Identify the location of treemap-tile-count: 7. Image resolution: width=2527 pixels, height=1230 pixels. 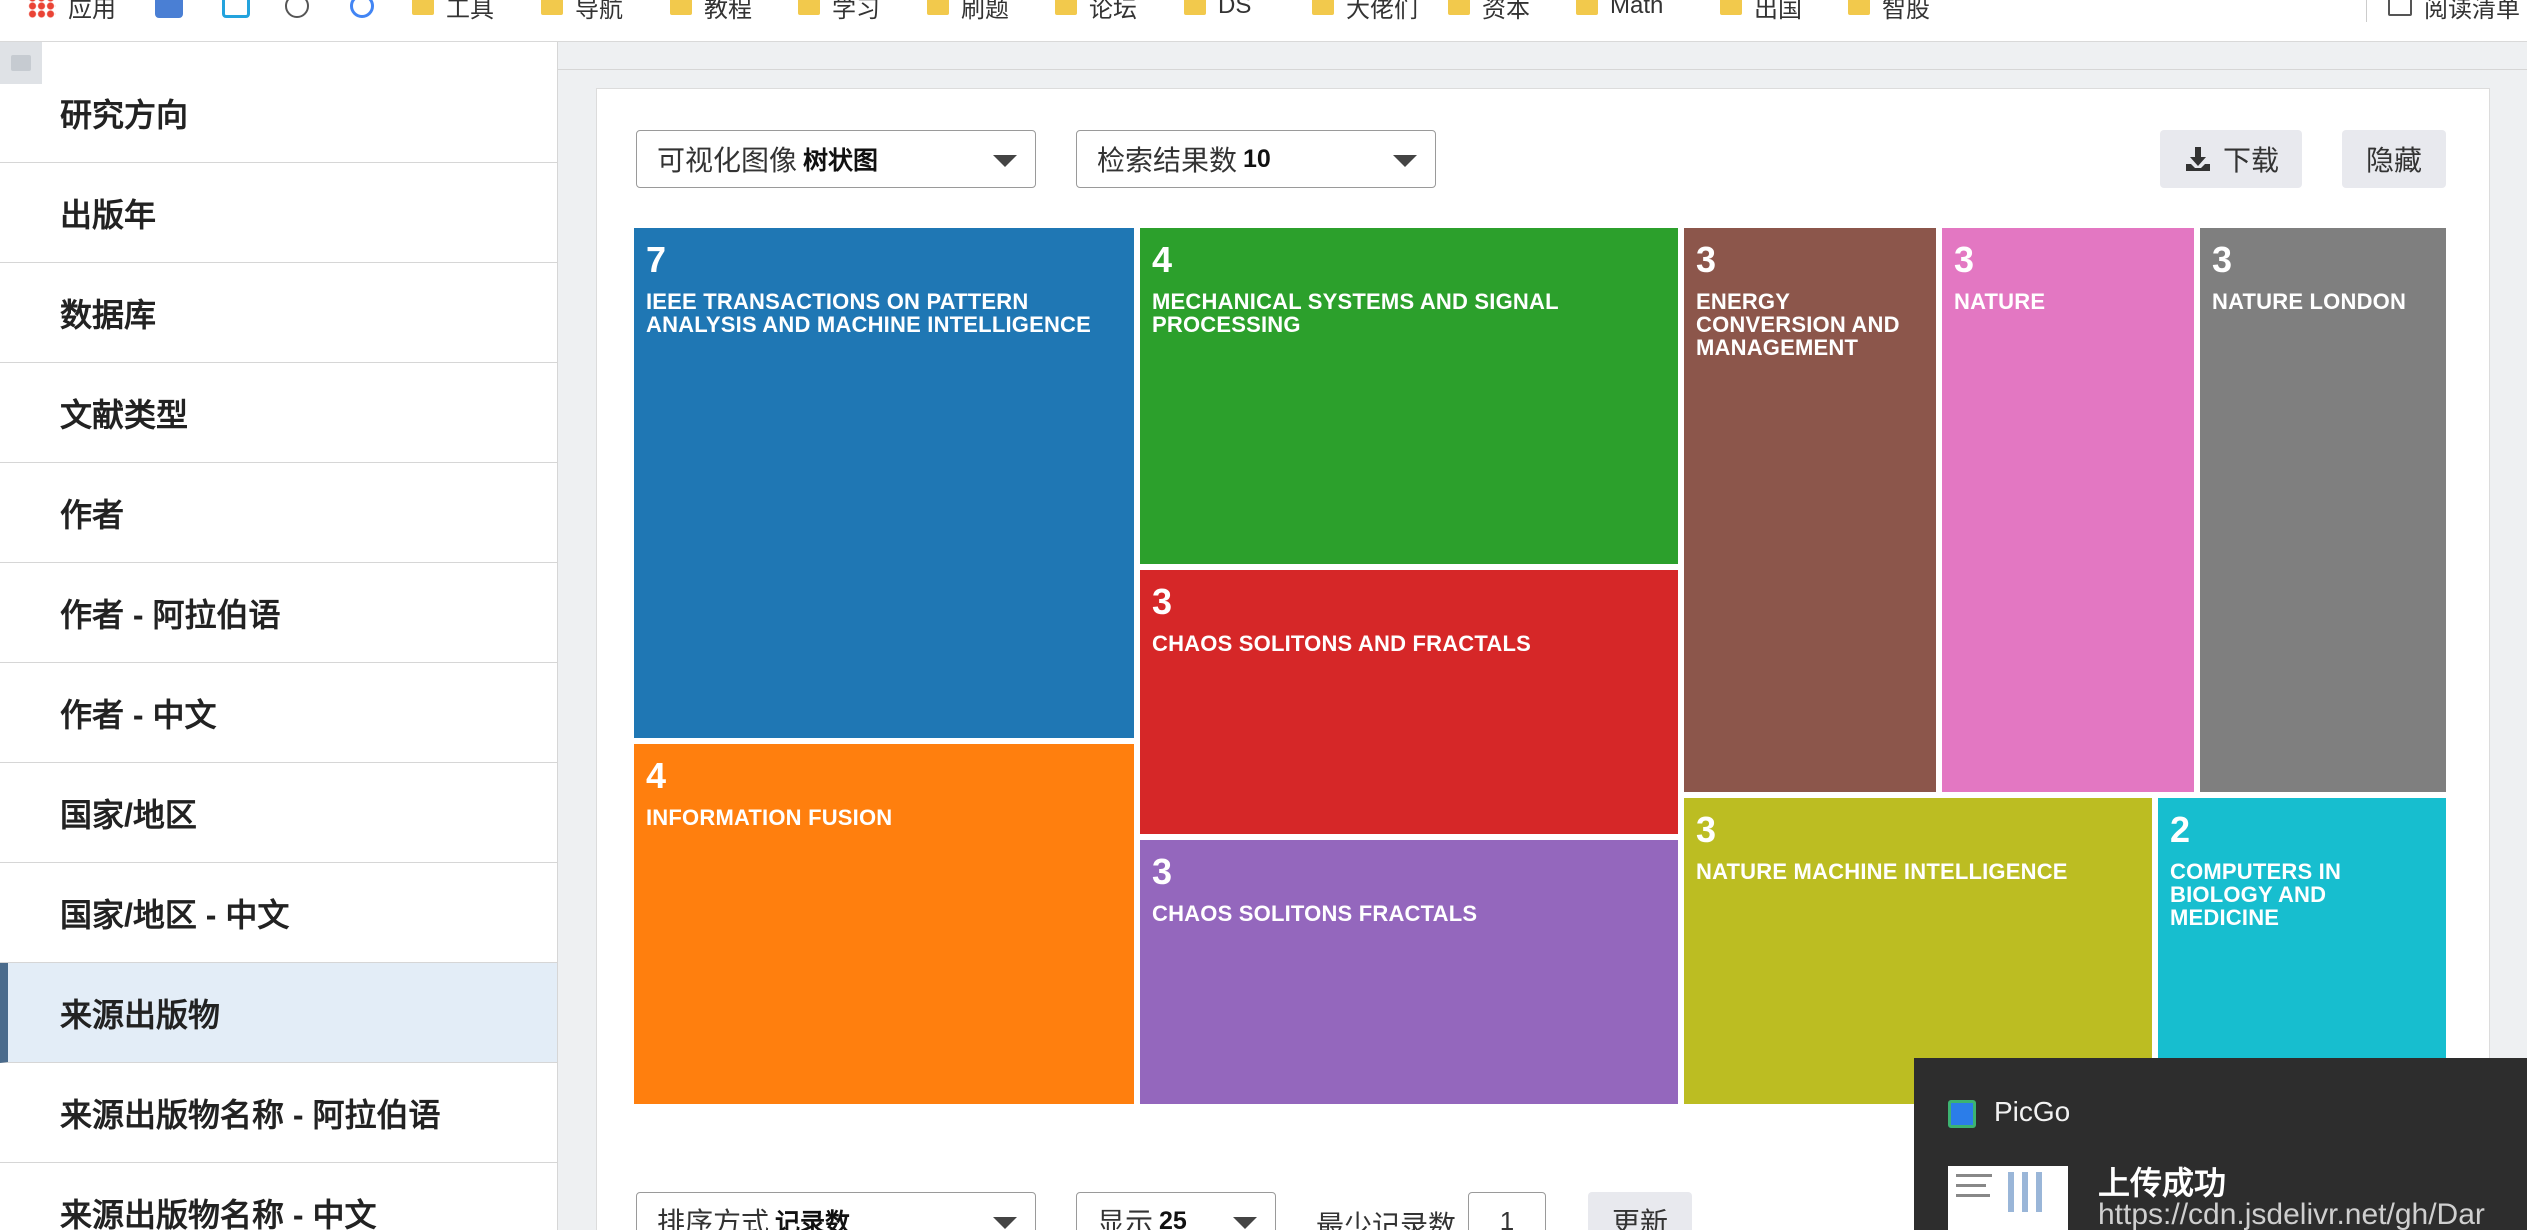
(656, 259).